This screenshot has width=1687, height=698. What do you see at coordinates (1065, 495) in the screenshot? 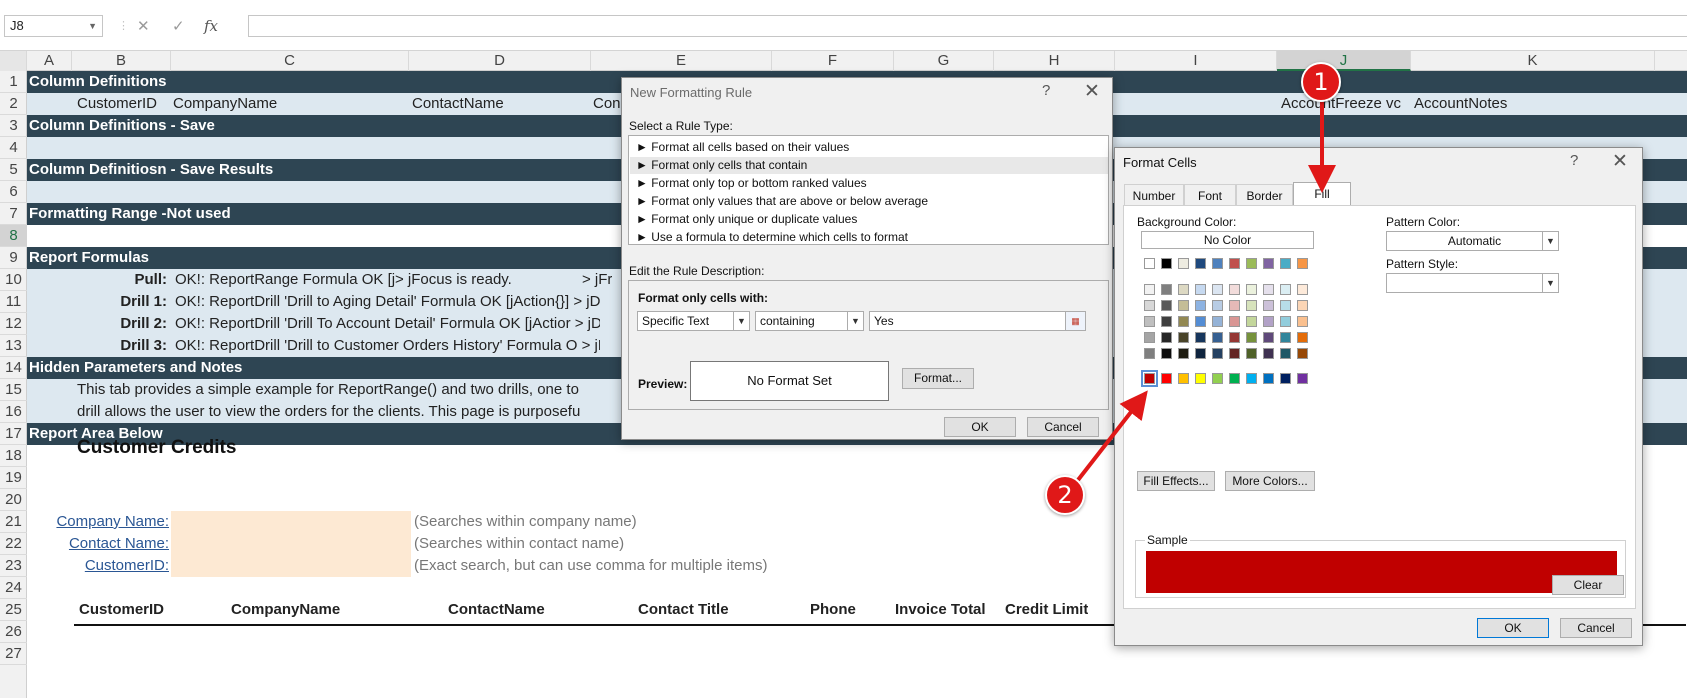
I see `annotation-badge-2: 2` at bounding box center [1065, 495].